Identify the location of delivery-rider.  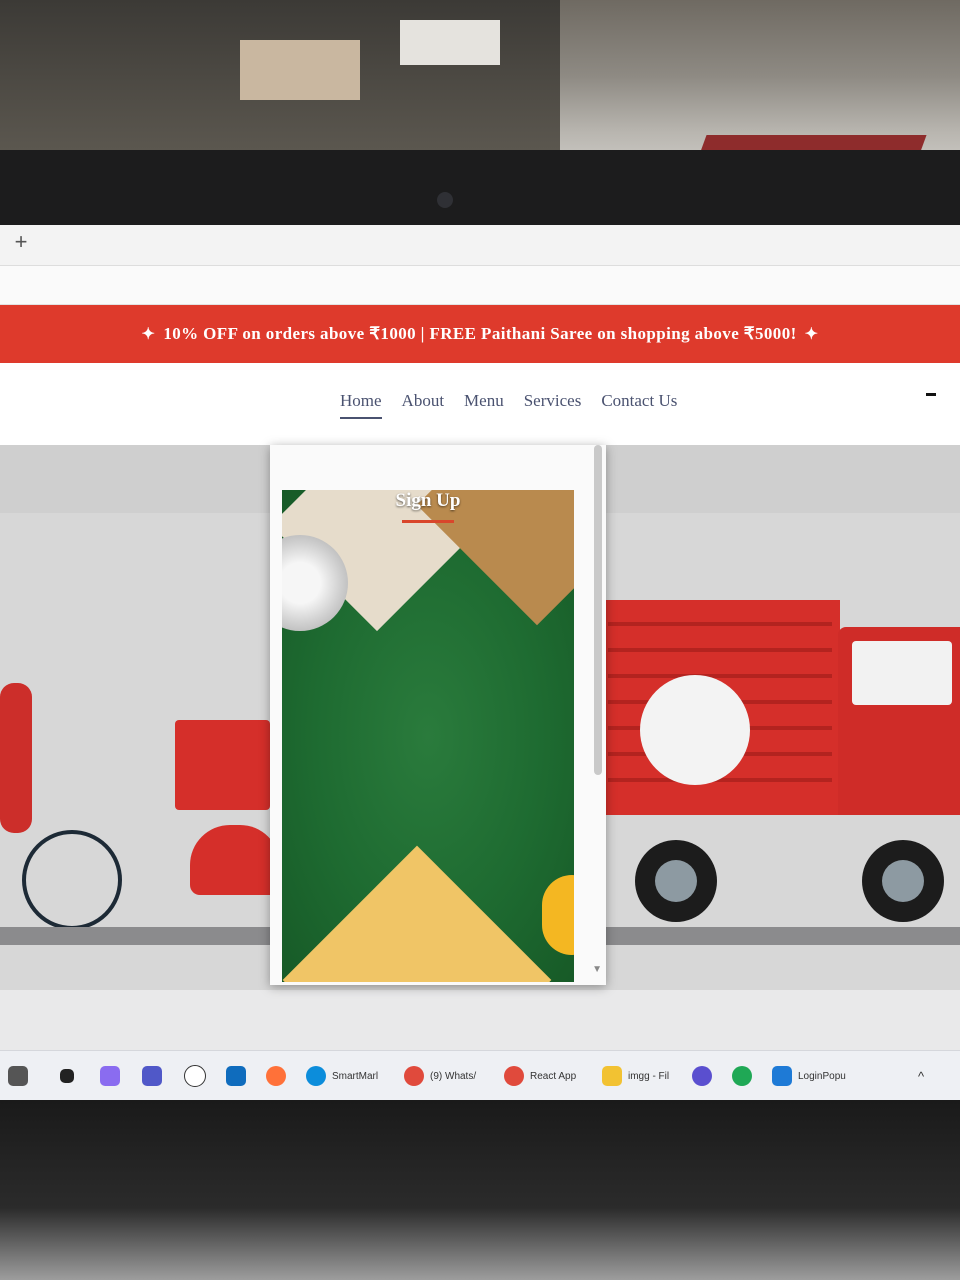
(16, 758).